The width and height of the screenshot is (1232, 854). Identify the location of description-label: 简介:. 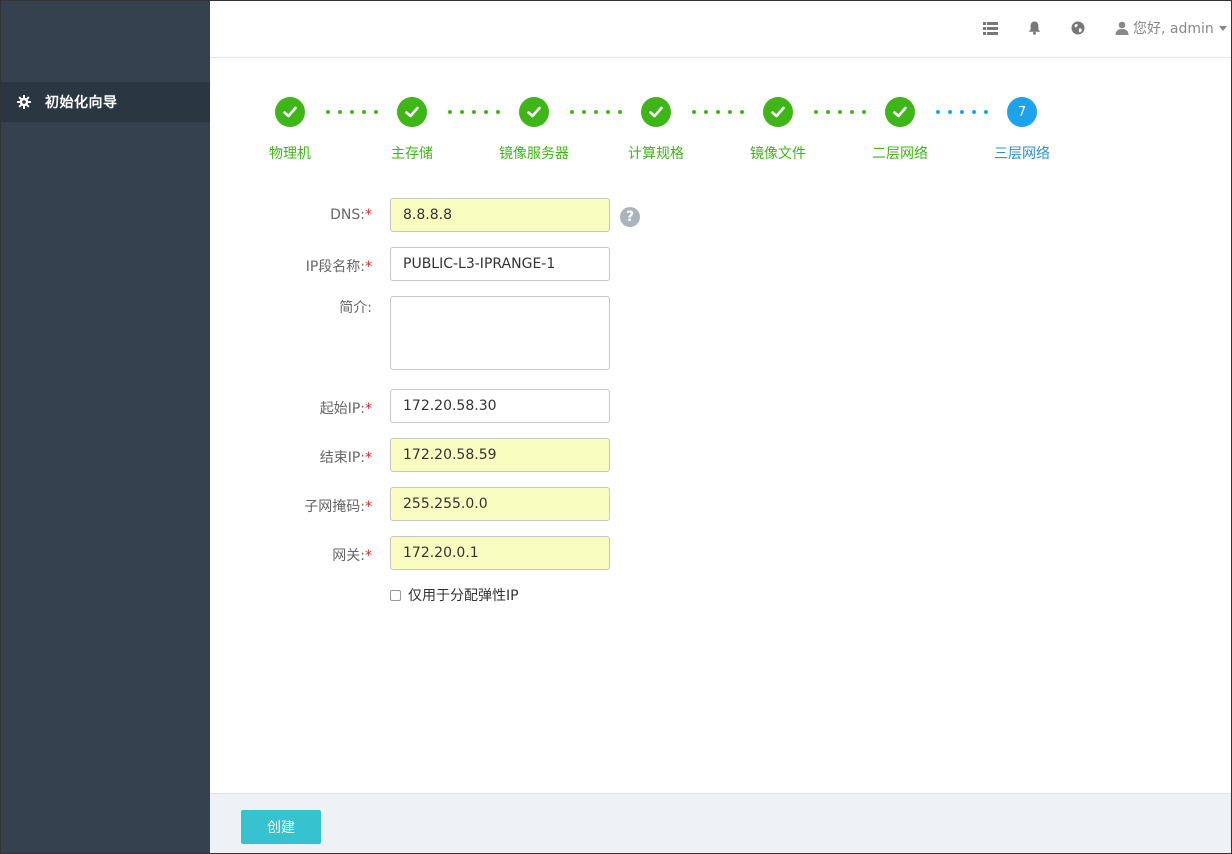
(355, 308).